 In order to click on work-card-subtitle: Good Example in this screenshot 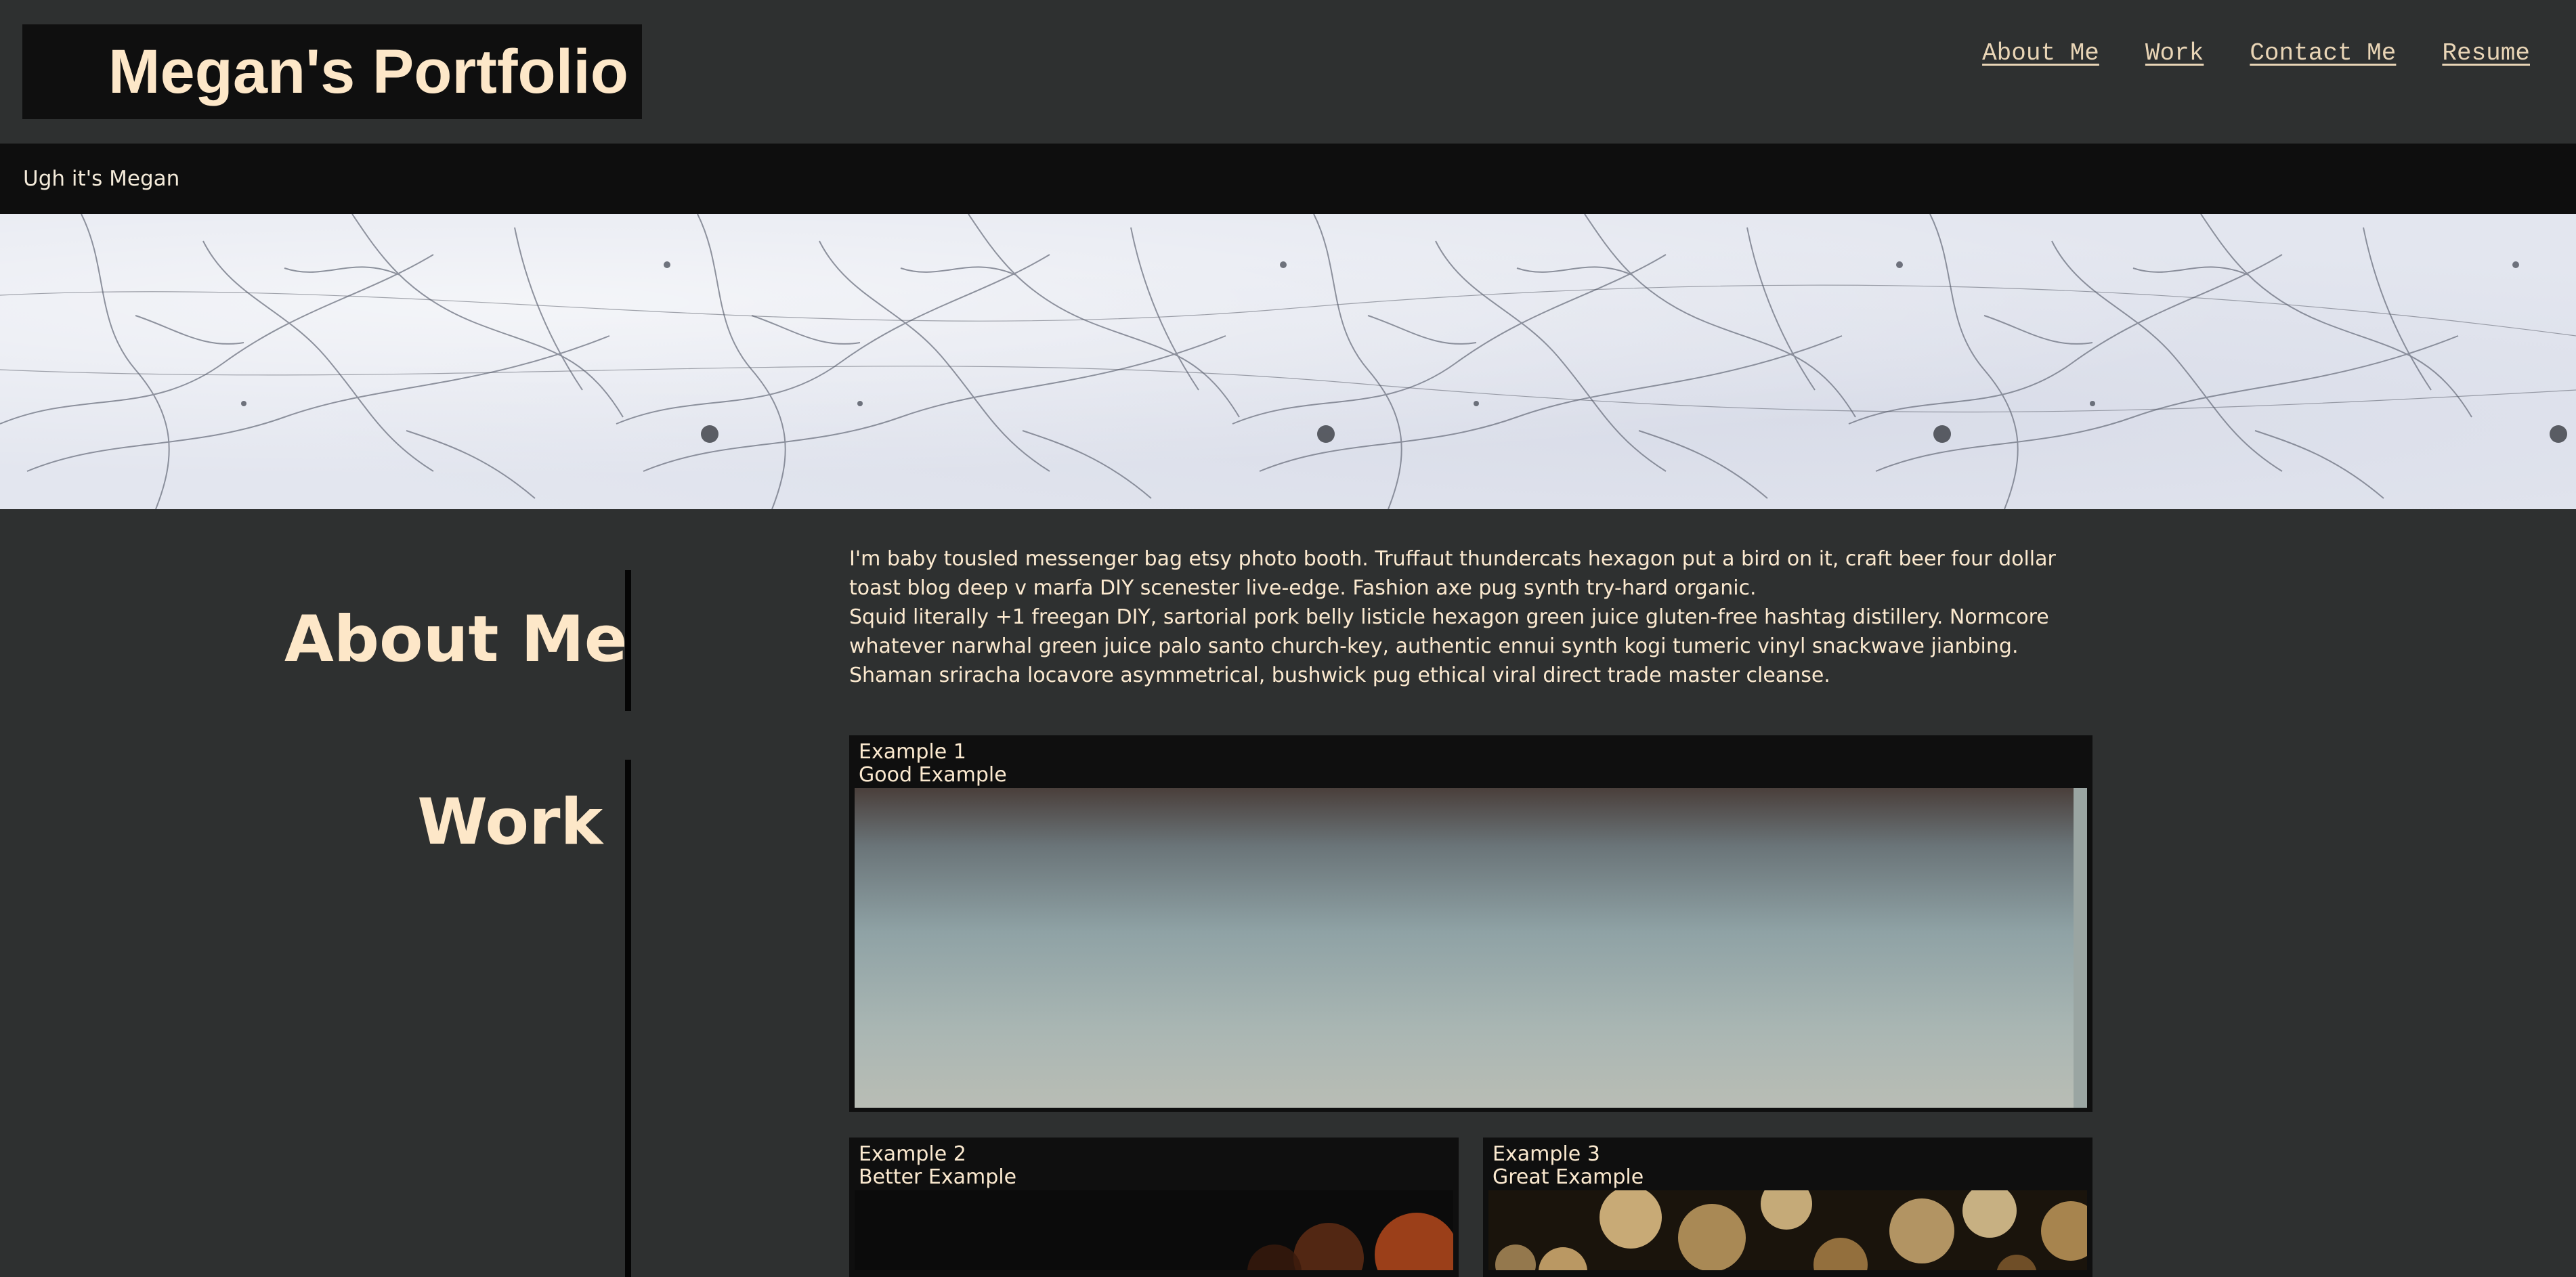, I will do `click(933, 775)`.